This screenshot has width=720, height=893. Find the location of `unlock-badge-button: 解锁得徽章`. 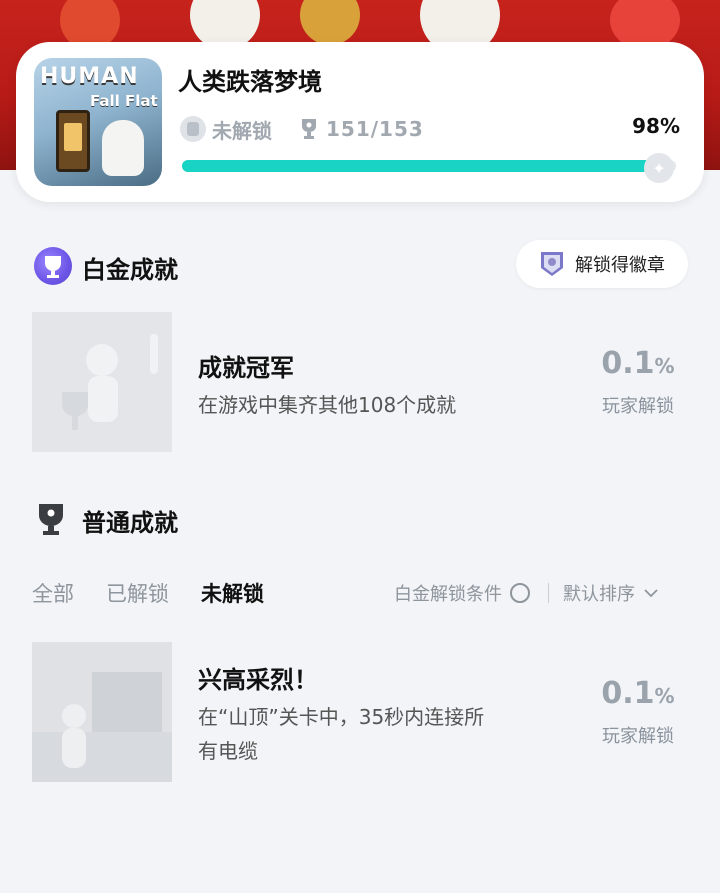

unlock-badge-button: 解锁得徽章 is located at coordinates (602, 264).